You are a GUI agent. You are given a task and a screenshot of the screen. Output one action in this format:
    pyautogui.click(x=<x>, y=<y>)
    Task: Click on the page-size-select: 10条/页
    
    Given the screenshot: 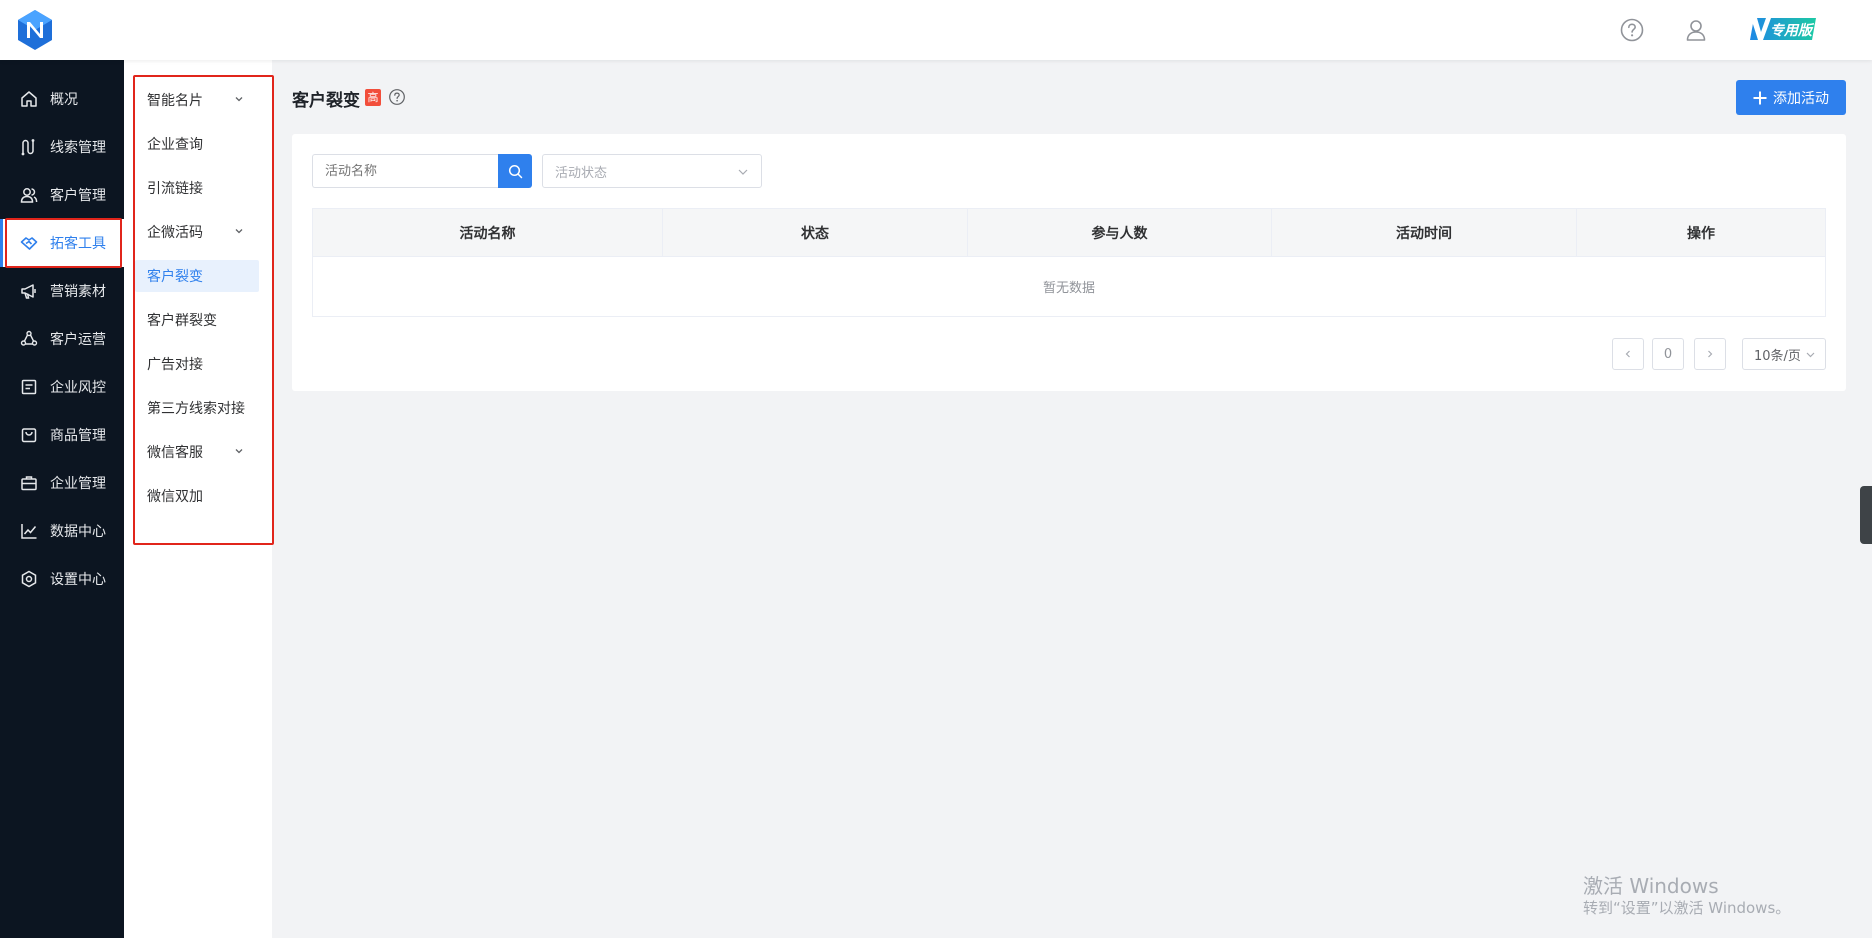 What is the action you would take?
    pyautogui.click(x=1784, y=354)
    